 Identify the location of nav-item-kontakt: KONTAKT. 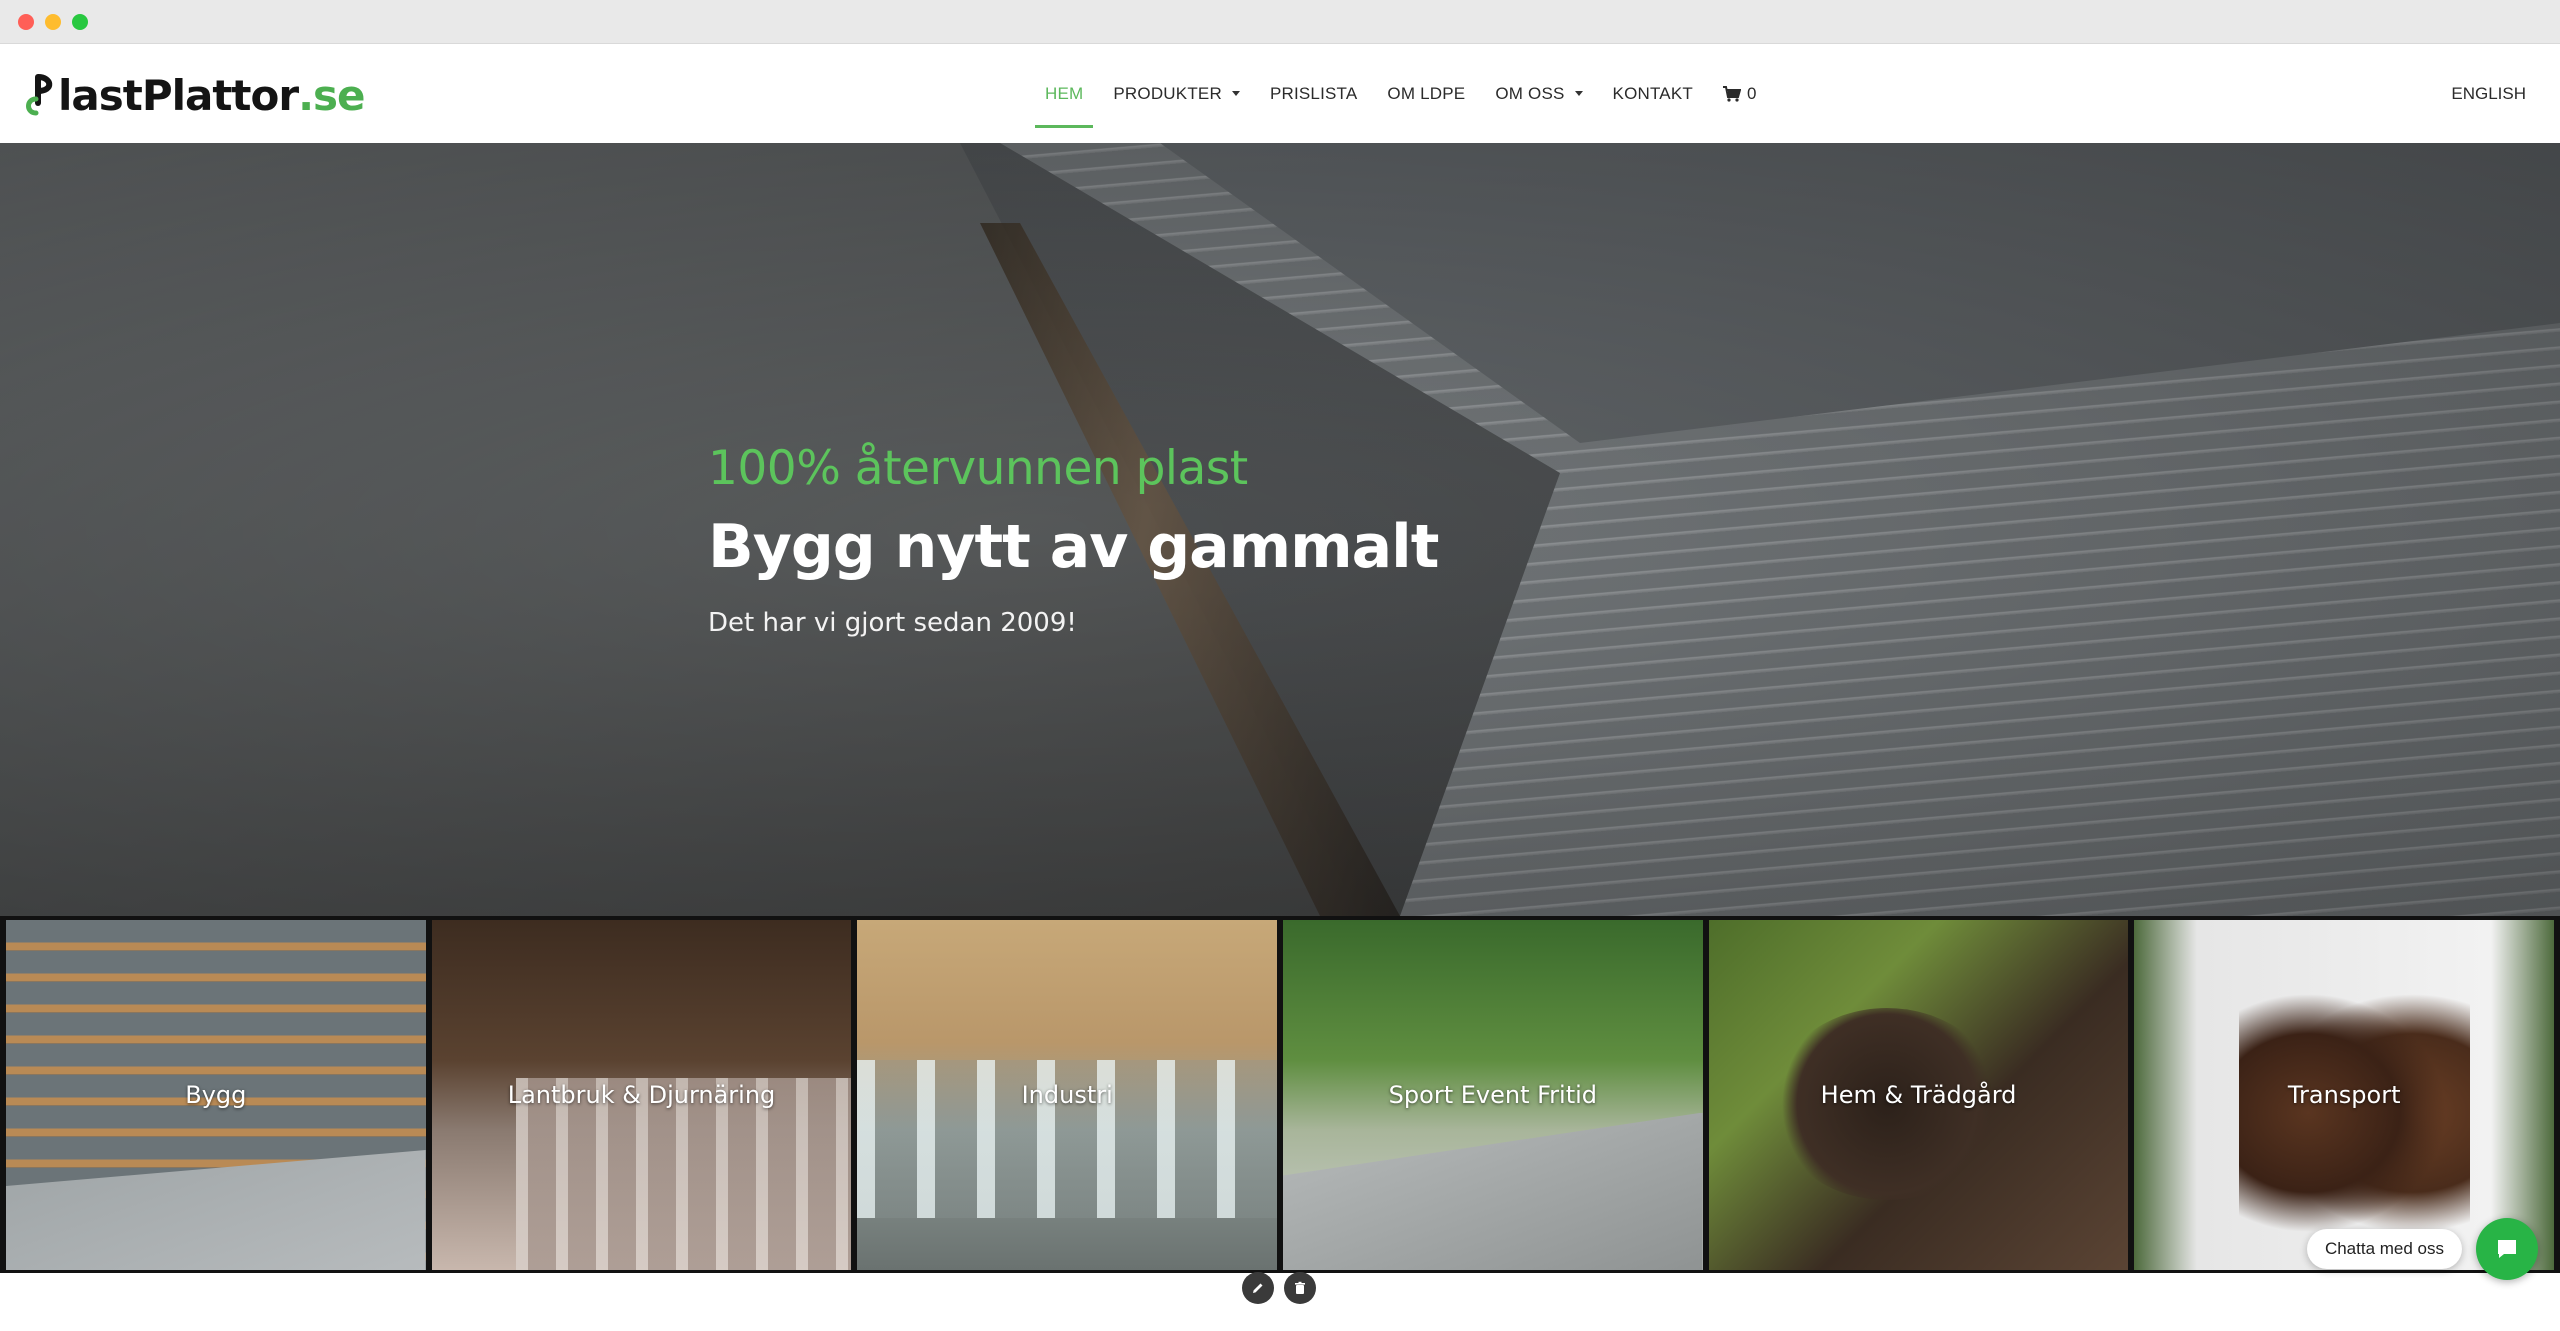
(1653, 93).